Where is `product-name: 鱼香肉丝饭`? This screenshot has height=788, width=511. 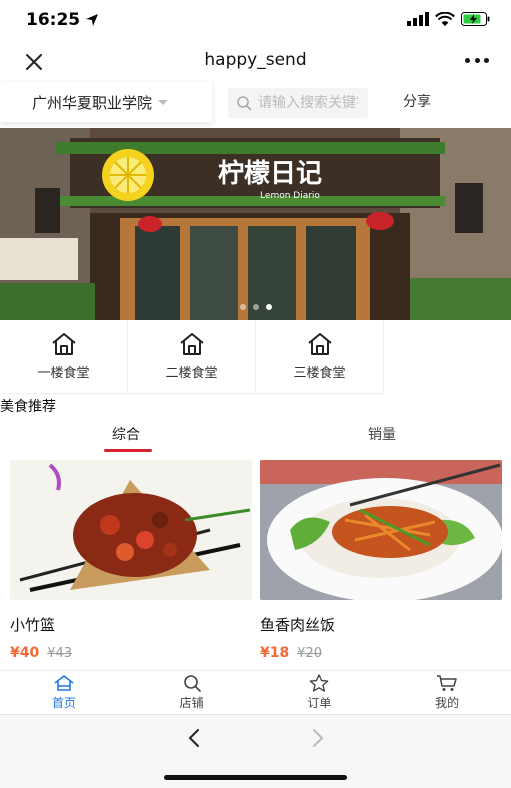
product-name: 鱼香肉丝饭 is located at coordinates (298, 625).